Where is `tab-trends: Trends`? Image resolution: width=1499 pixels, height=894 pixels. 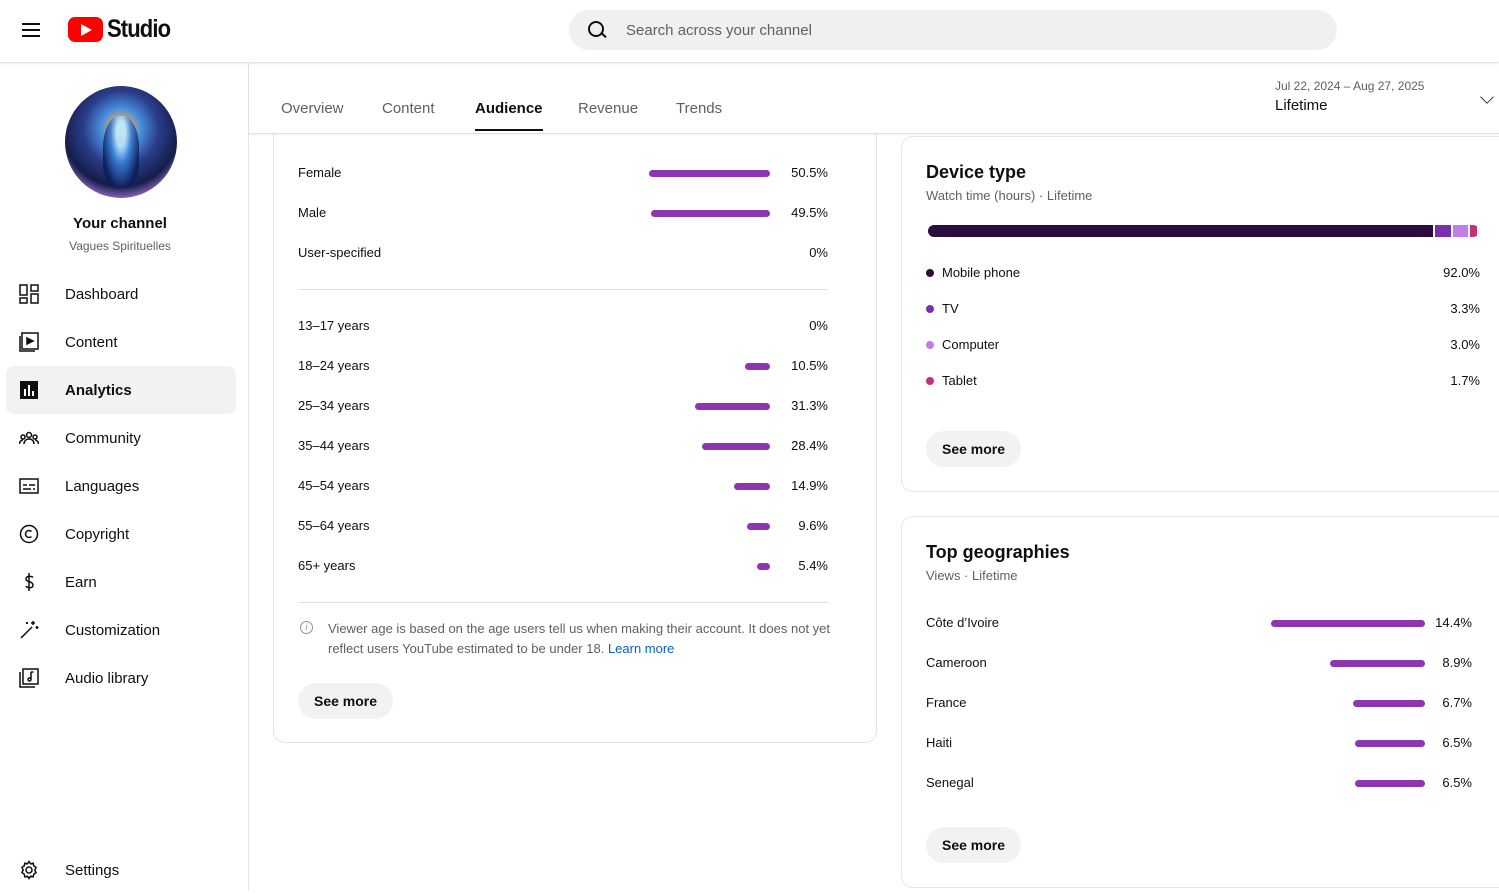 tab-trends: Trends is located at coordinates (699, 108).